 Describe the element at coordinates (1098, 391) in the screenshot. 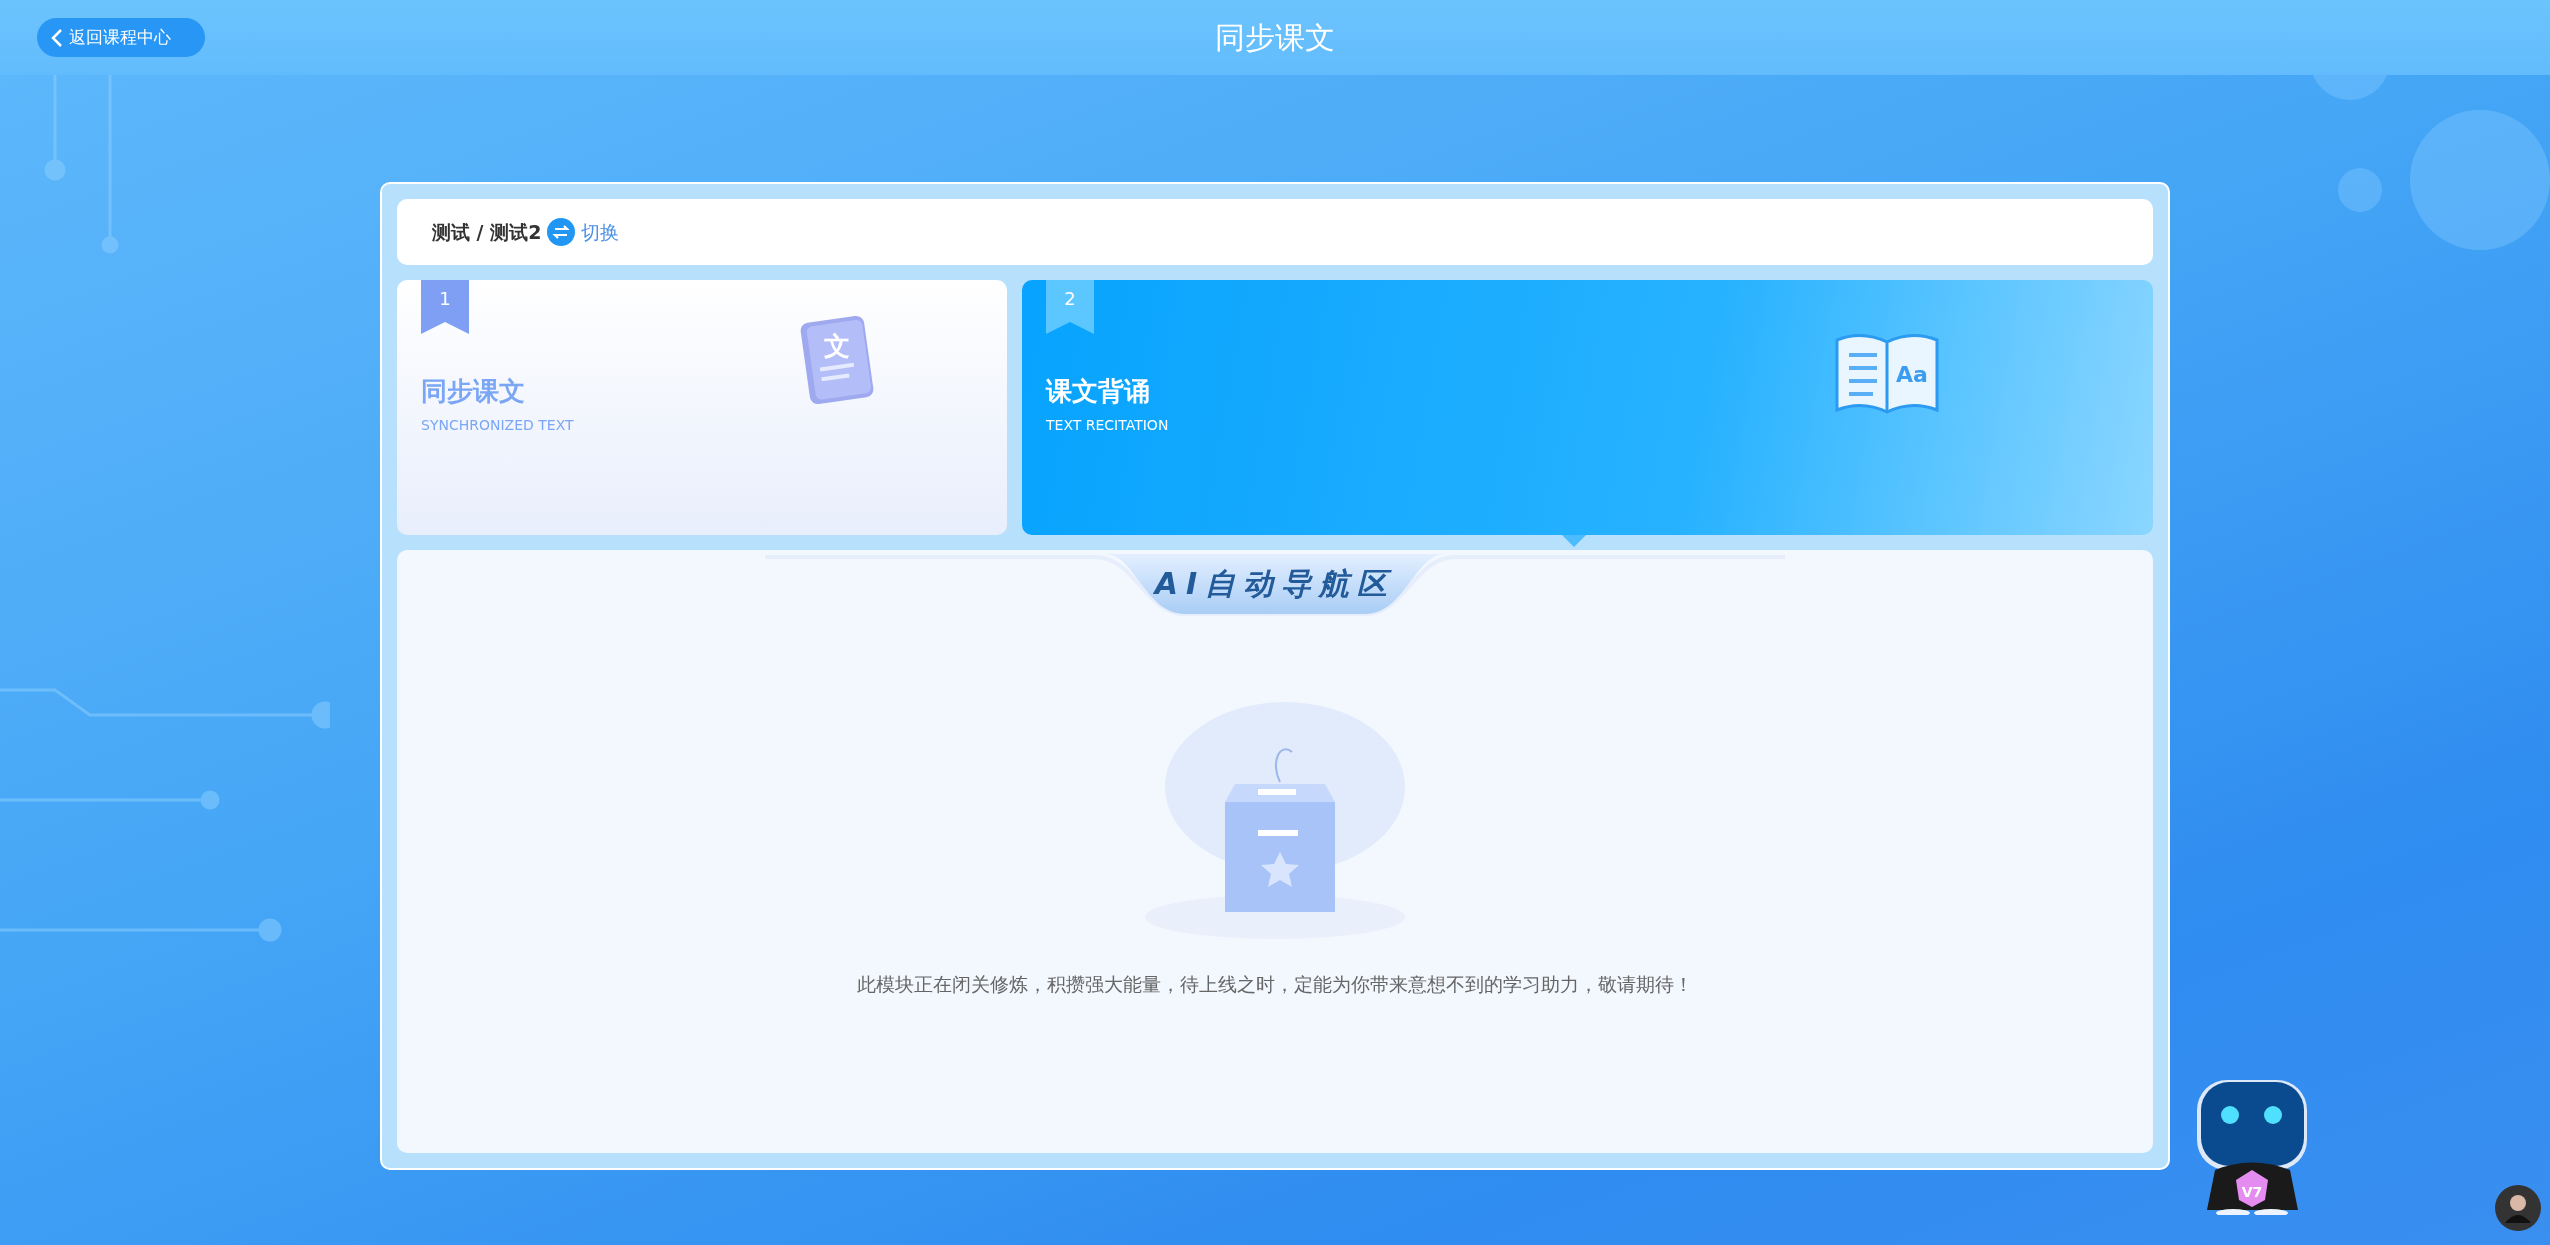

I see `card-title: 课文背诵` at that location.